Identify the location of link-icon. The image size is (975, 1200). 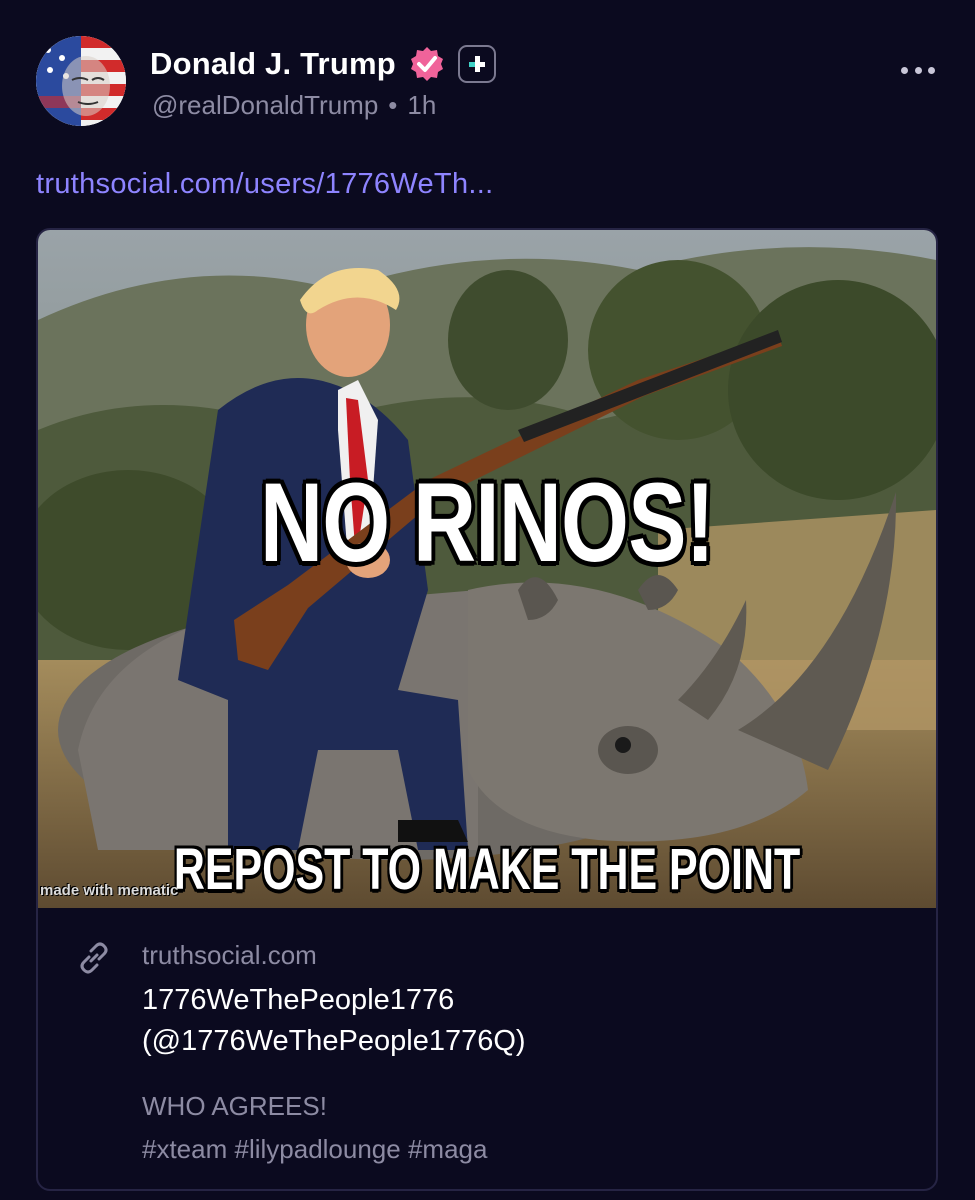
(94, 958).